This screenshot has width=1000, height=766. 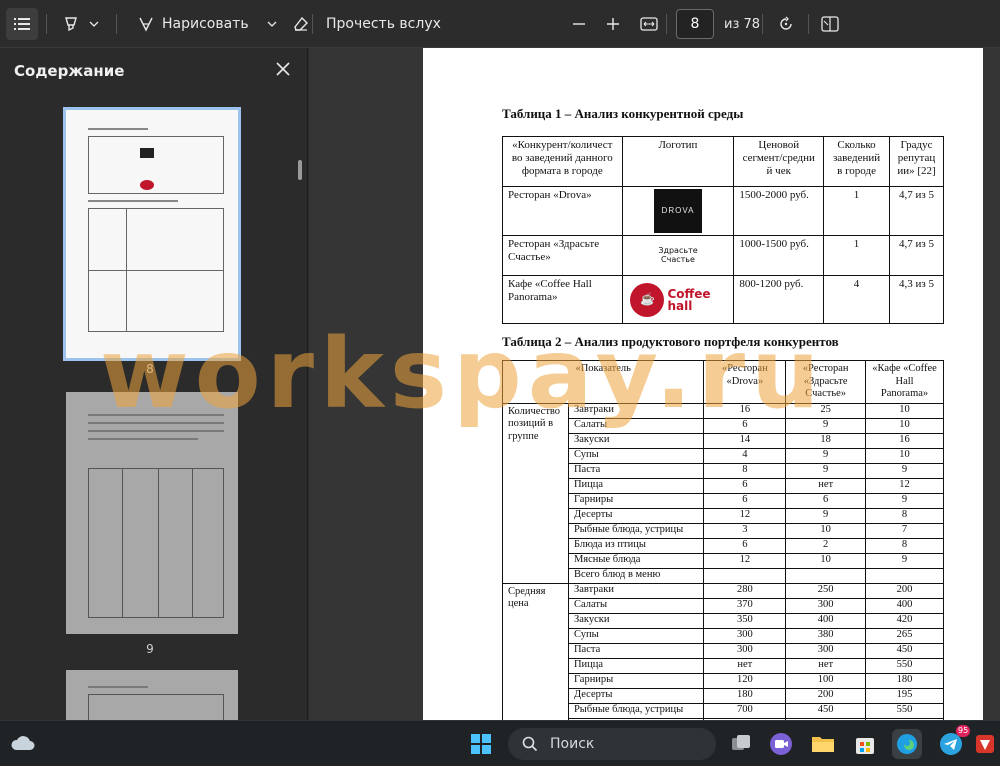 I want to click on store-icon, so click(x=865, y=746).